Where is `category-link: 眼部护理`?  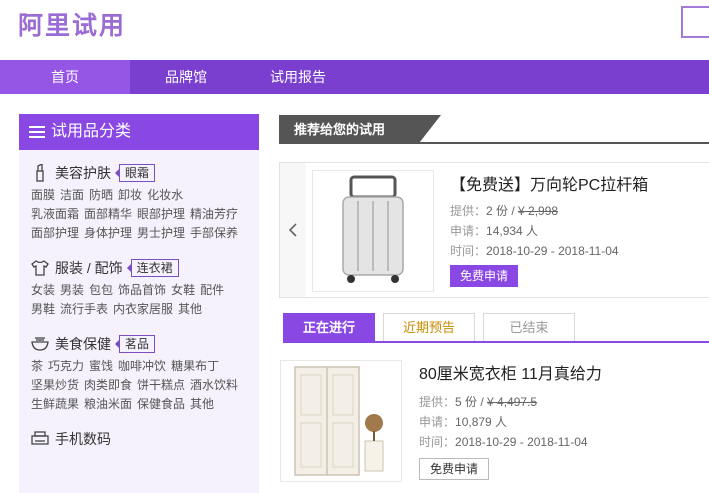
category-link: 眼部护理 is located at coordinates (161, 214).